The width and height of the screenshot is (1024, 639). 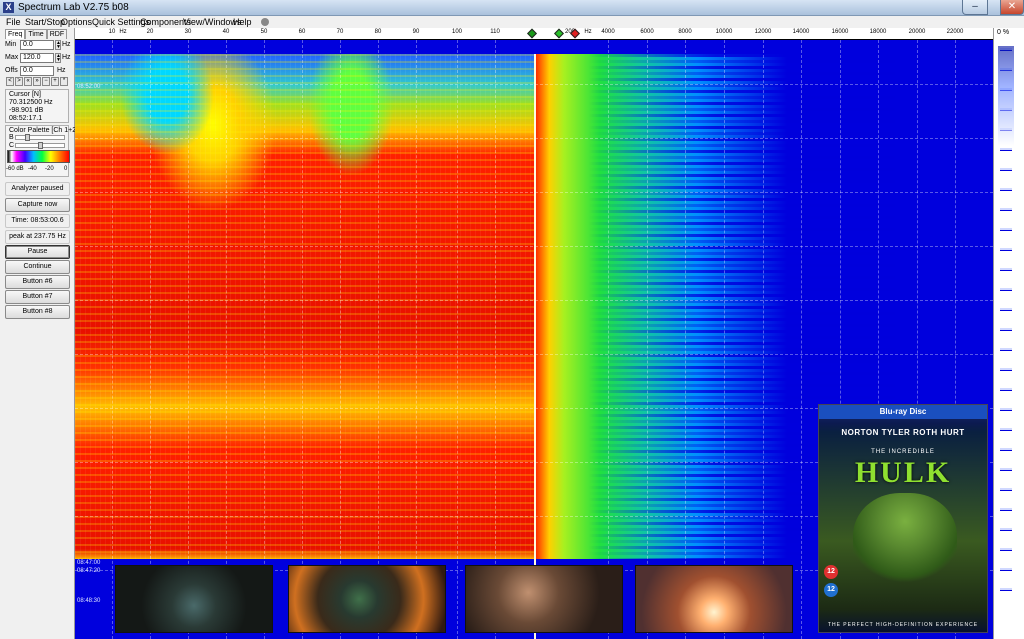 What do you see at coordinates (73, 7) in the screenshot?
I see `window-title: Spectrum Lab V2.75 b08` at bounding box center [73, 7].